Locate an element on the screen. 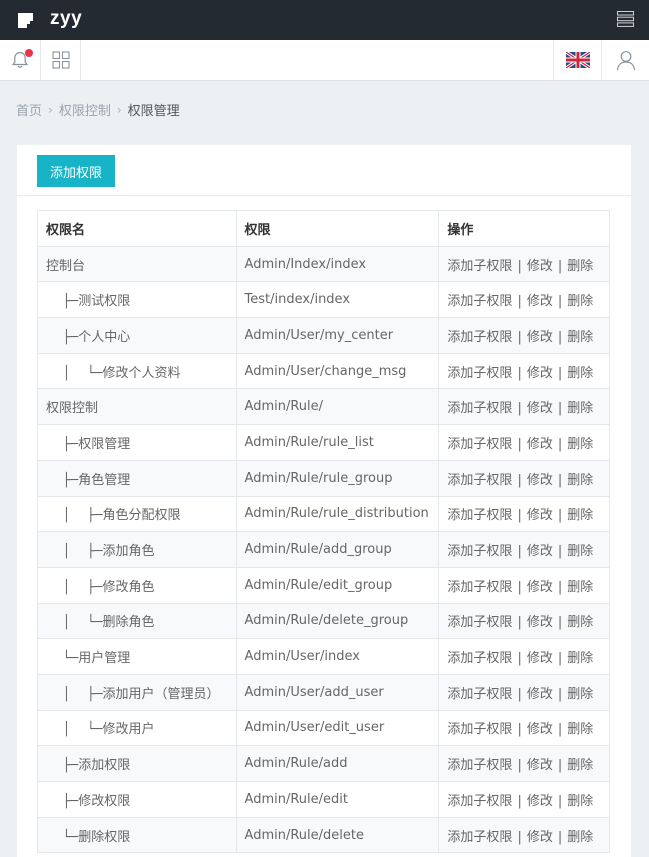  cell-permission-name: ├─修改权限 is located at coordinates (137, 799).